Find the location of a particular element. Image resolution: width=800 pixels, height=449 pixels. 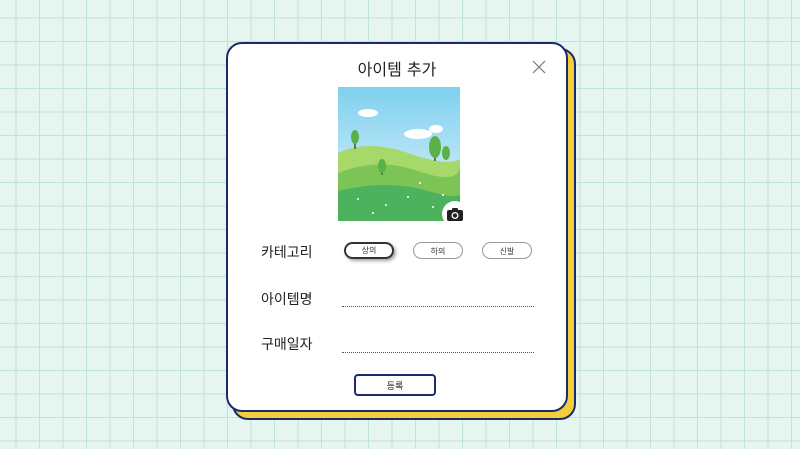

item-name-label: 아이템명 is located at coordinates (287, 300).